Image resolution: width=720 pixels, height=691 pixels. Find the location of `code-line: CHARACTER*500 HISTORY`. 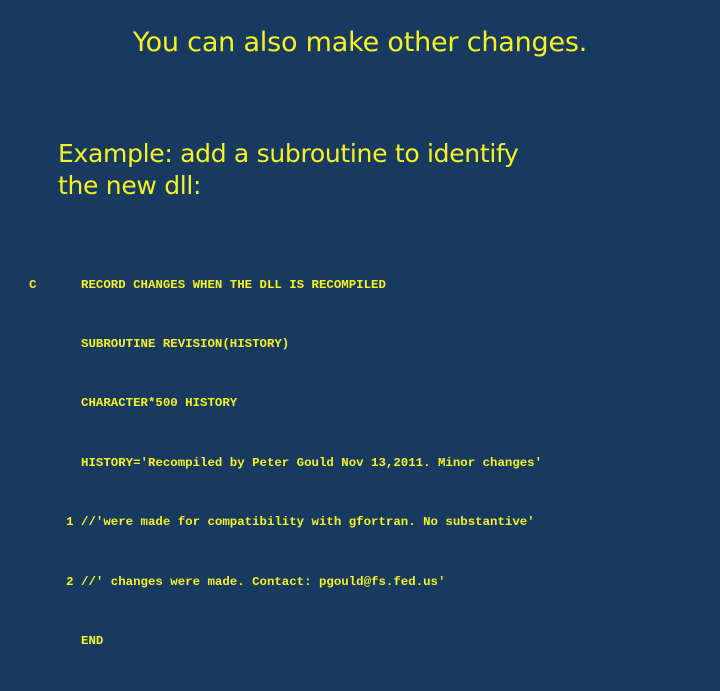

code-line: CHARACTER*500 HISTORY is located at coordinates (133, 403).